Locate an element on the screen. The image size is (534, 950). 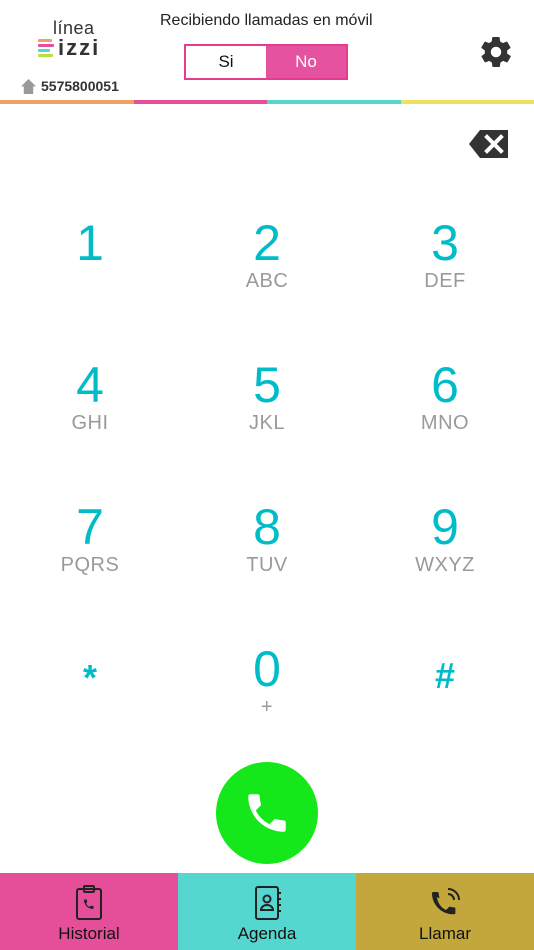
nav-agenda-label: Agenda is located at coordinates (267, 933).